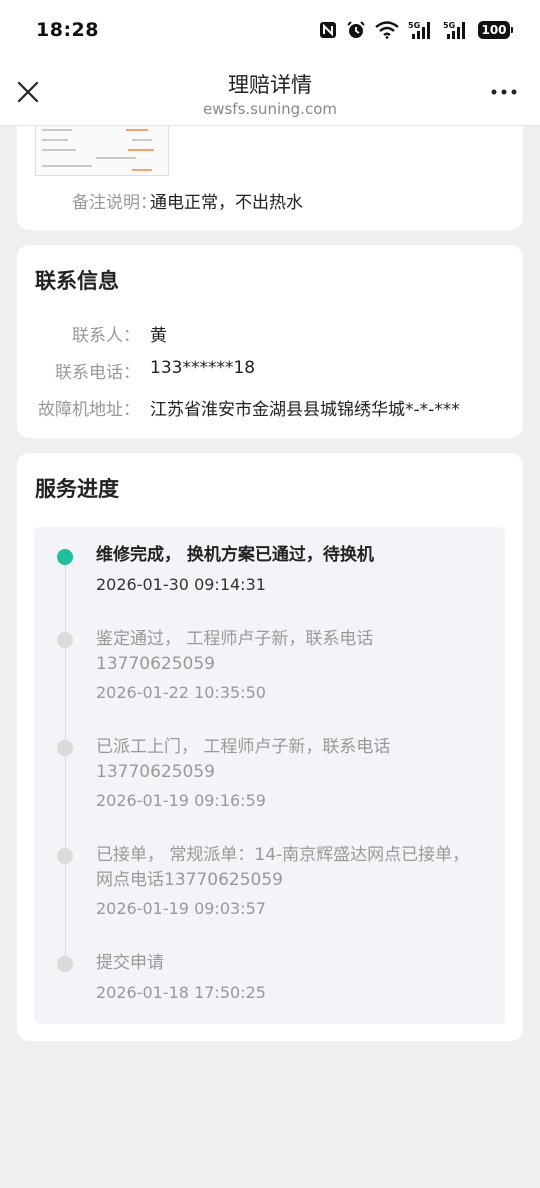 The width and height of the screenshot is (540, 1188). What do you see at coordinates (158, 336) in the screenshot?
I see `contact-name-value: 黄` at bounding box center [158, 336].